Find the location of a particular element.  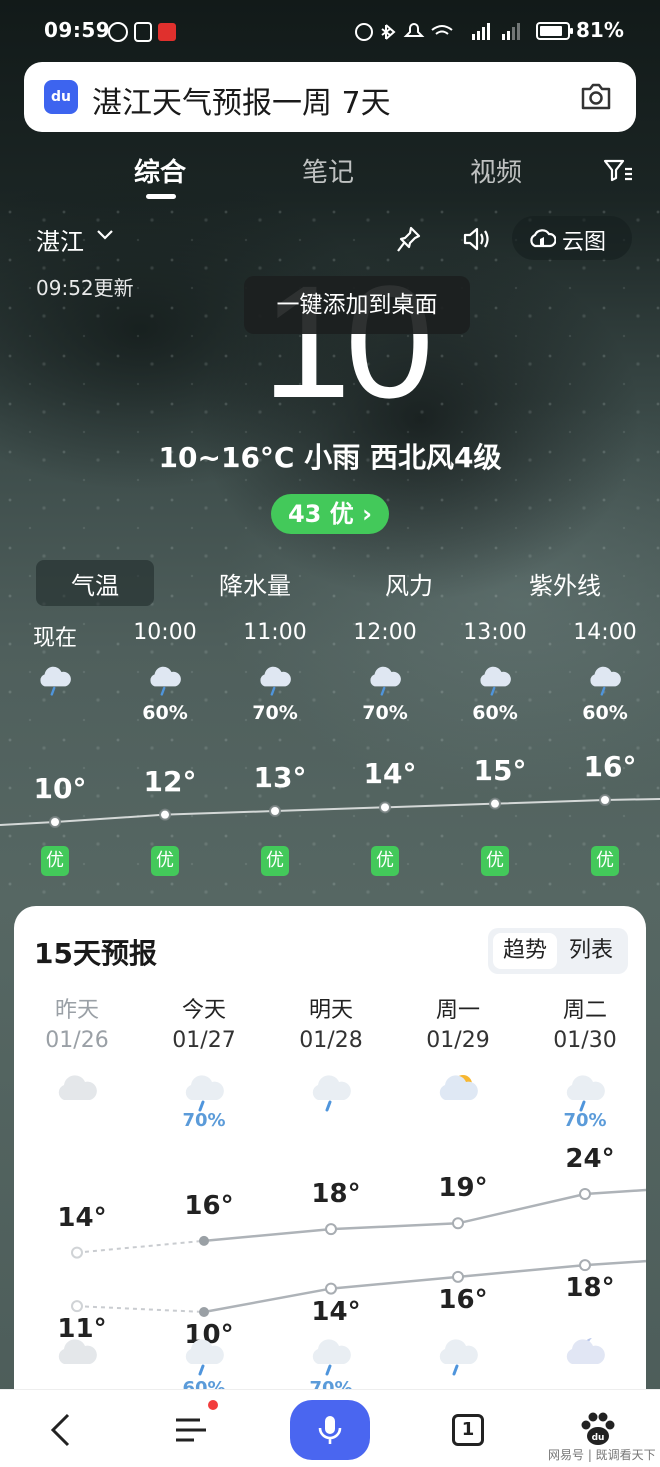

hour-time: 13:00 is located at coordinates (495, 632).